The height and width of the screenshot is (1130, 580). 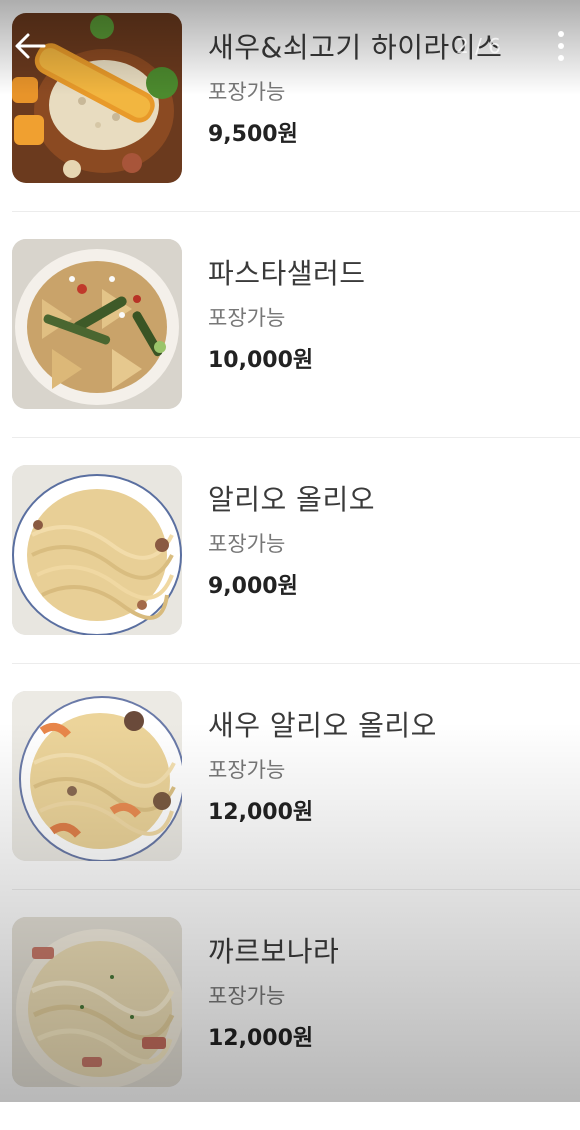 I want to click on arrow-left-icon, so click(x=30, y=46).